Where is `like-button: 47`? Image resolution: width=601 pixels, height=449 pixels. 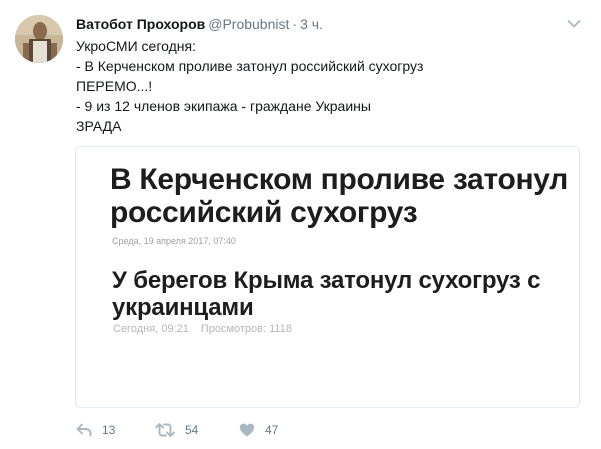 like-button: 47 is located at coordinates (258, 430).